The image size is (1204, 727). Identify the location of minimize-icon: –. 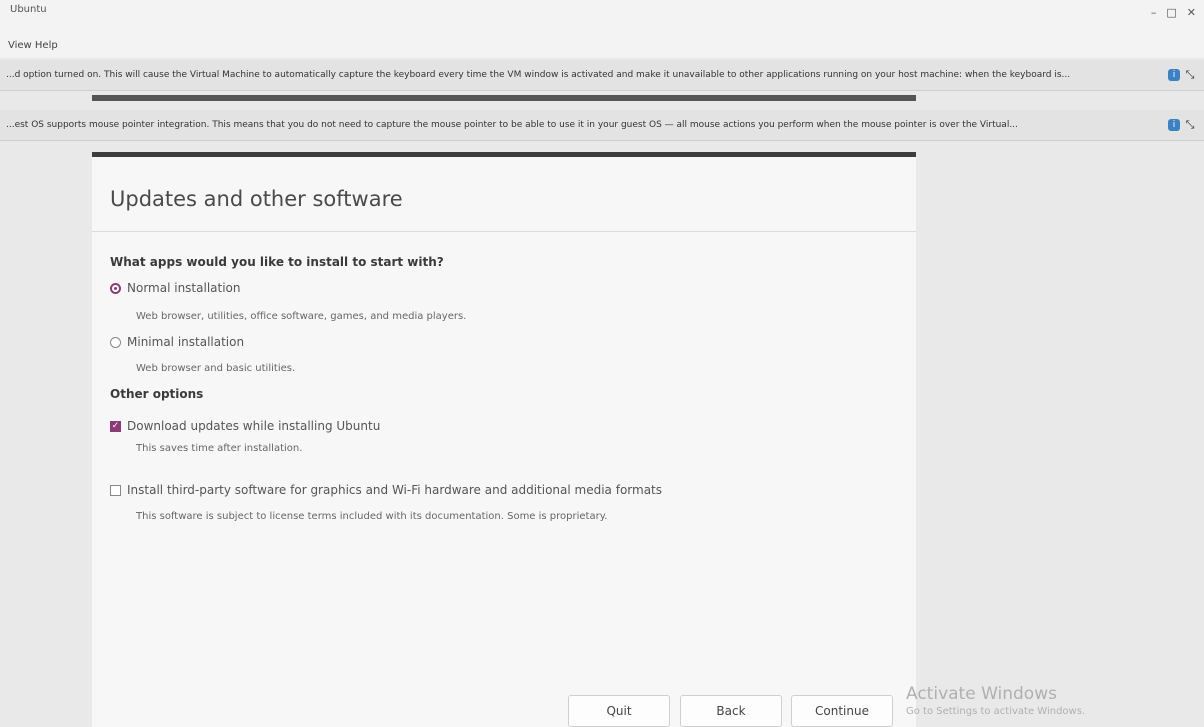
(1154, 12).